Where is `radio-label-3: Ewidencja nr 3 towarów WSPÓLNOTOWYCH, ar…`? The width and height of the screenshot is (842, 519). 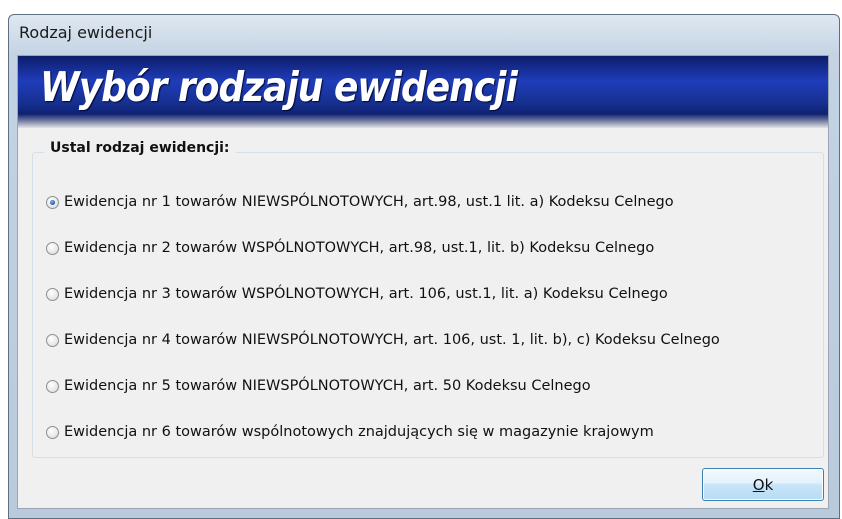 radio-label-3: Ewidencja nr 3 towarów WSPÓLNOTOWYCH, ar… is located at coordinates (366, 294).